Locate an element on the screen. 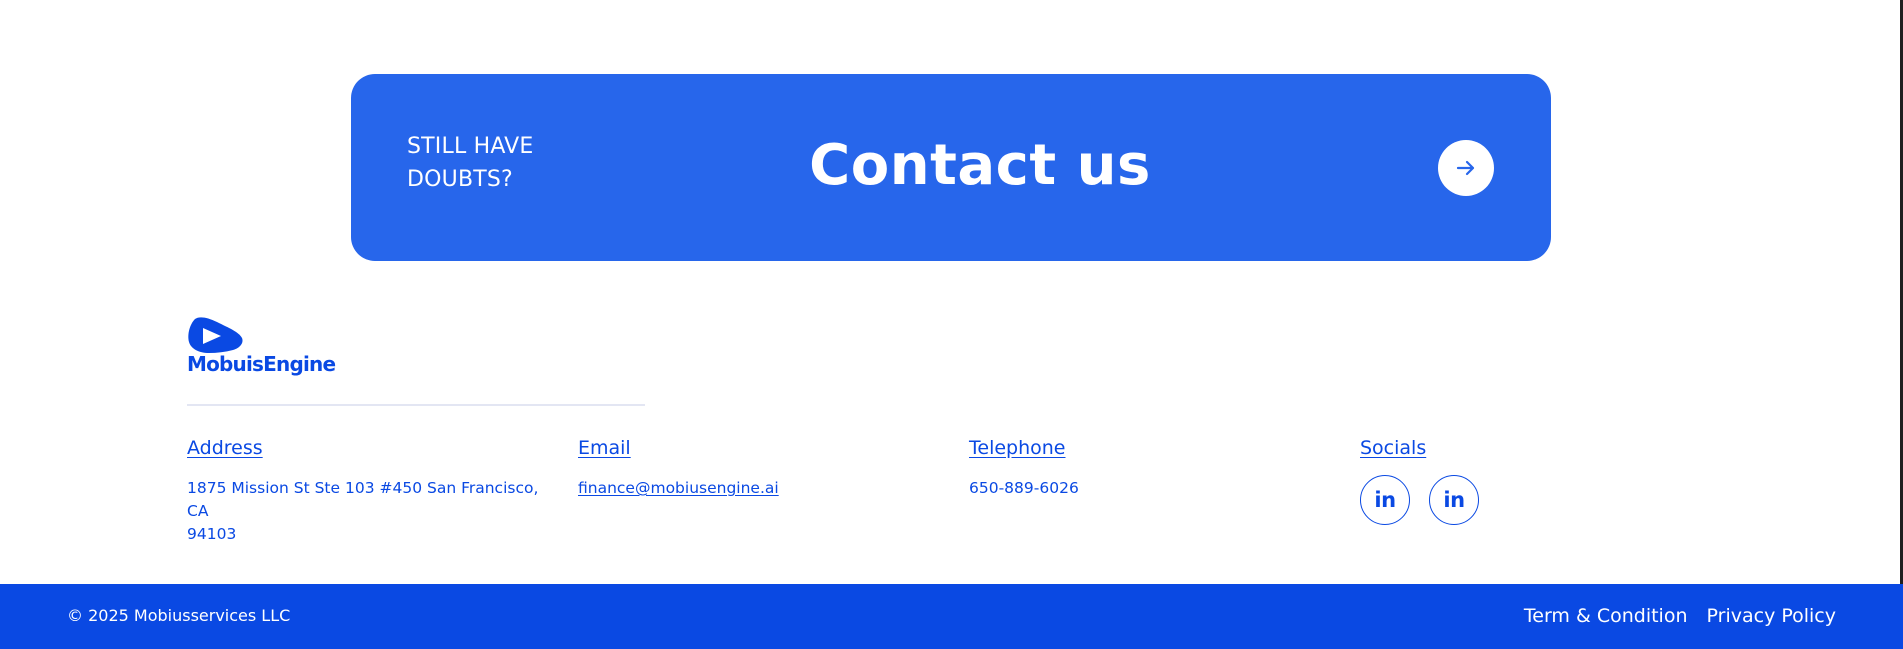  telephone-heading: Telephone is located at coordinates (1017, 448).